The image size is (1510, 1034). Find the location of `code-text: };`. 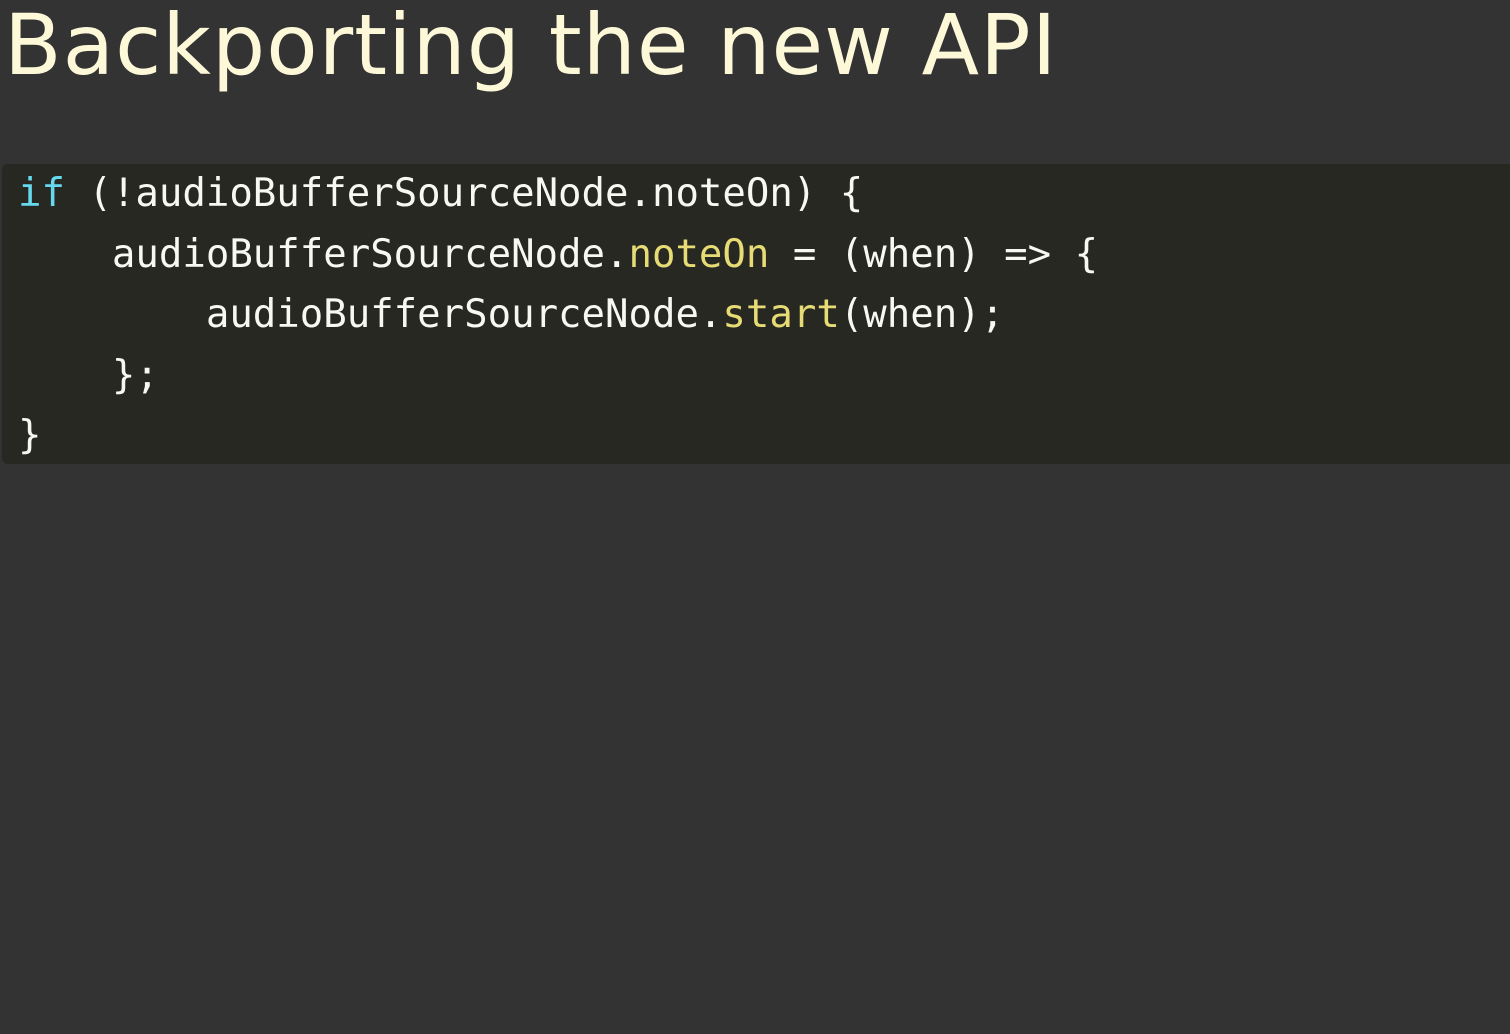

code-text: }; is located at coordinates (135, 375).